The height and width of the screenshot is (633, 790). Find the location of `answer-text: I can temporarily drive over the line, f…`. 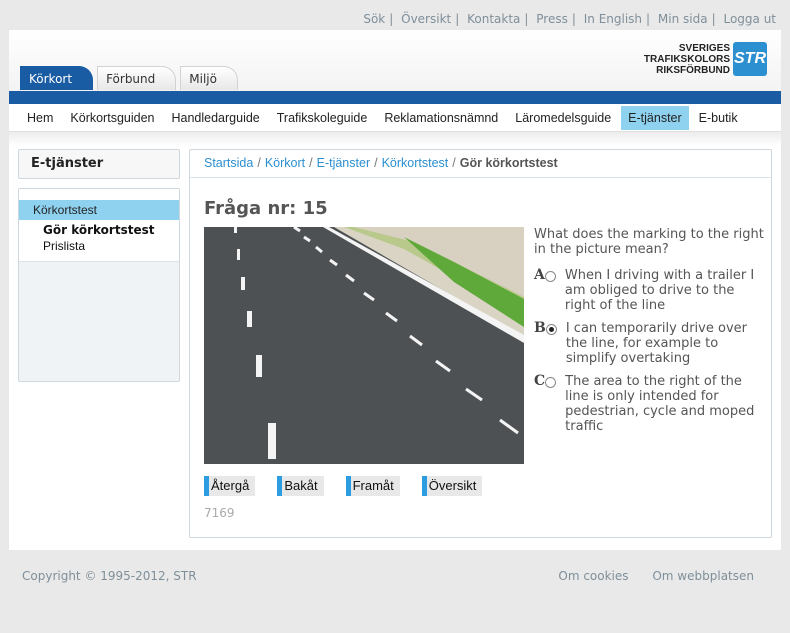

answer-text: I can temporarily drive over the line, f… is located at coordinates (656, 343).